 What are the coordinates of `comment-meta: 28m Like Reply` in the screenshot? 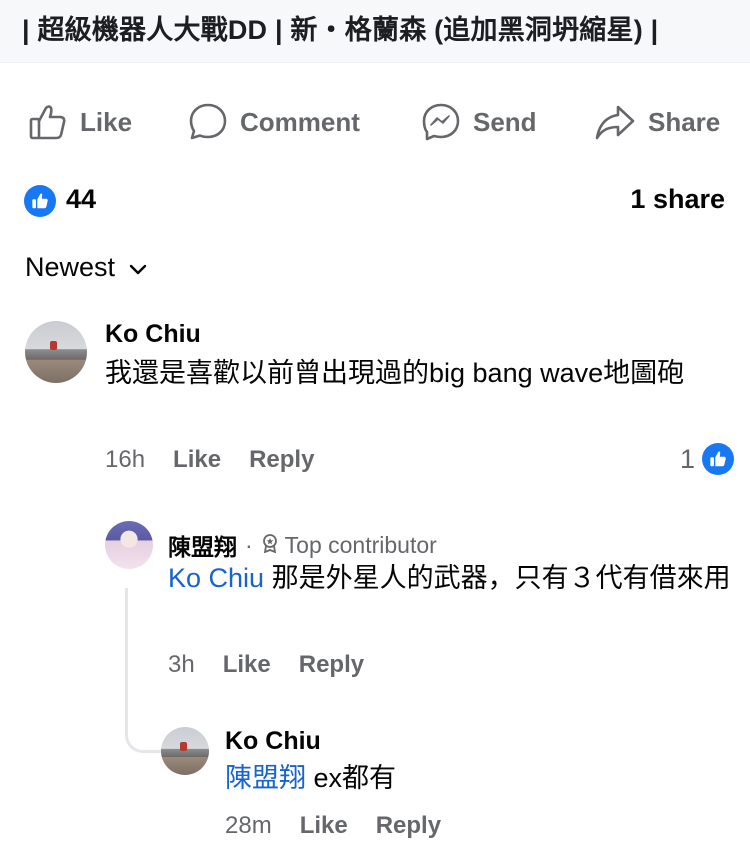 It's located at (333, 826).